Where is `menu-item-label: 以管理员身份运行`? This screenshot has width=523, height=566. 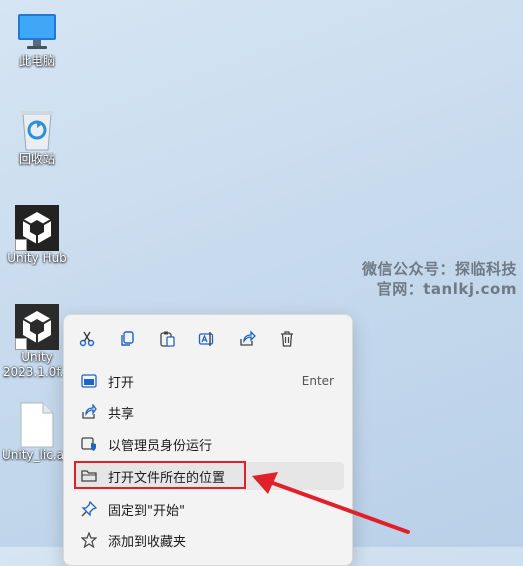 menu-item-label: 以管理员身份运行 is located at coordinates (160, 446).